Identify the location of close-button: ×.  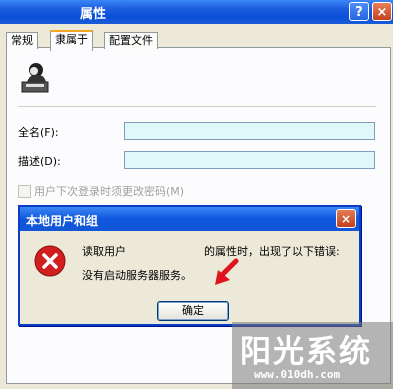
(382, 11).